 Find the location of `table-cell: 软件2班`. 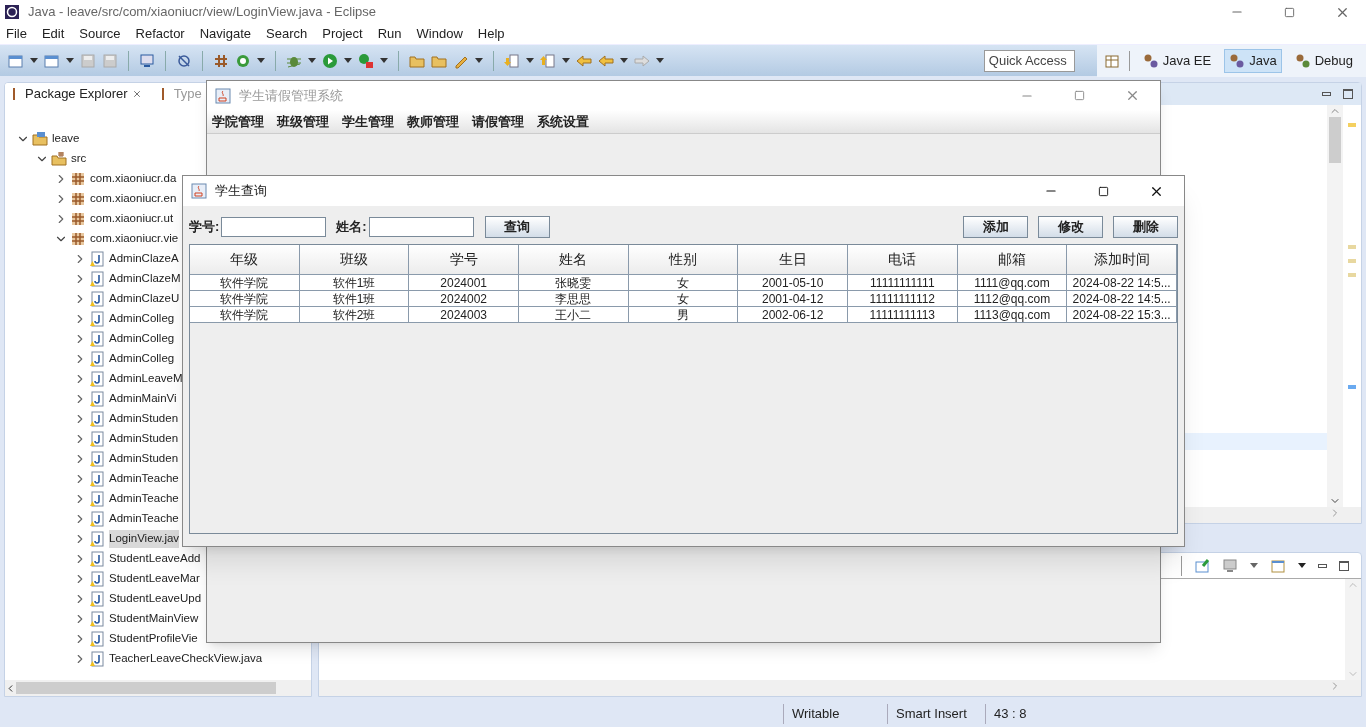

table-cell: 软件2班 is located at coordinates (354, 315).